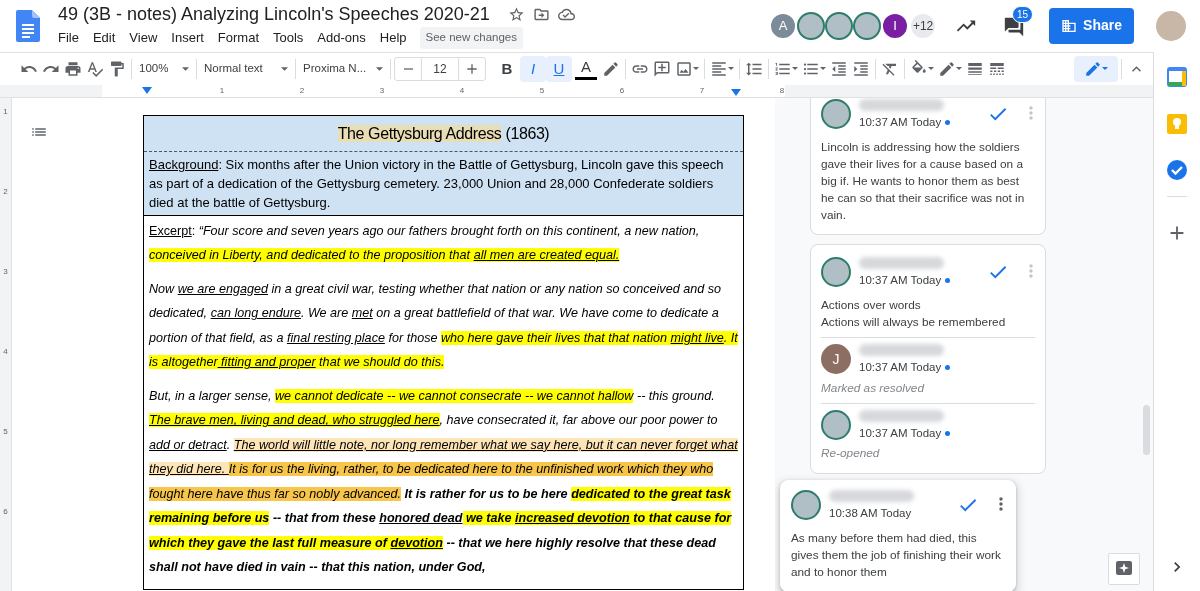  I want to click on spellcheck-icon, so click(95, 68).